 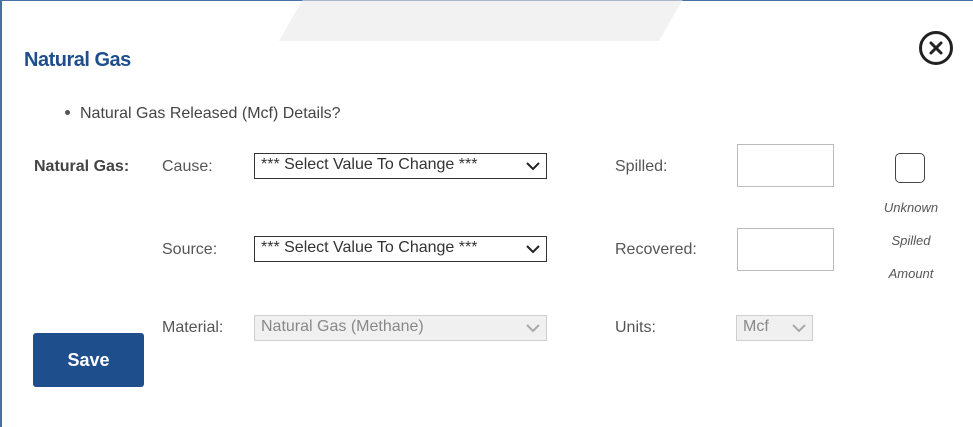 I want to click on units-select: Mcf, so click(x=774, y=328).